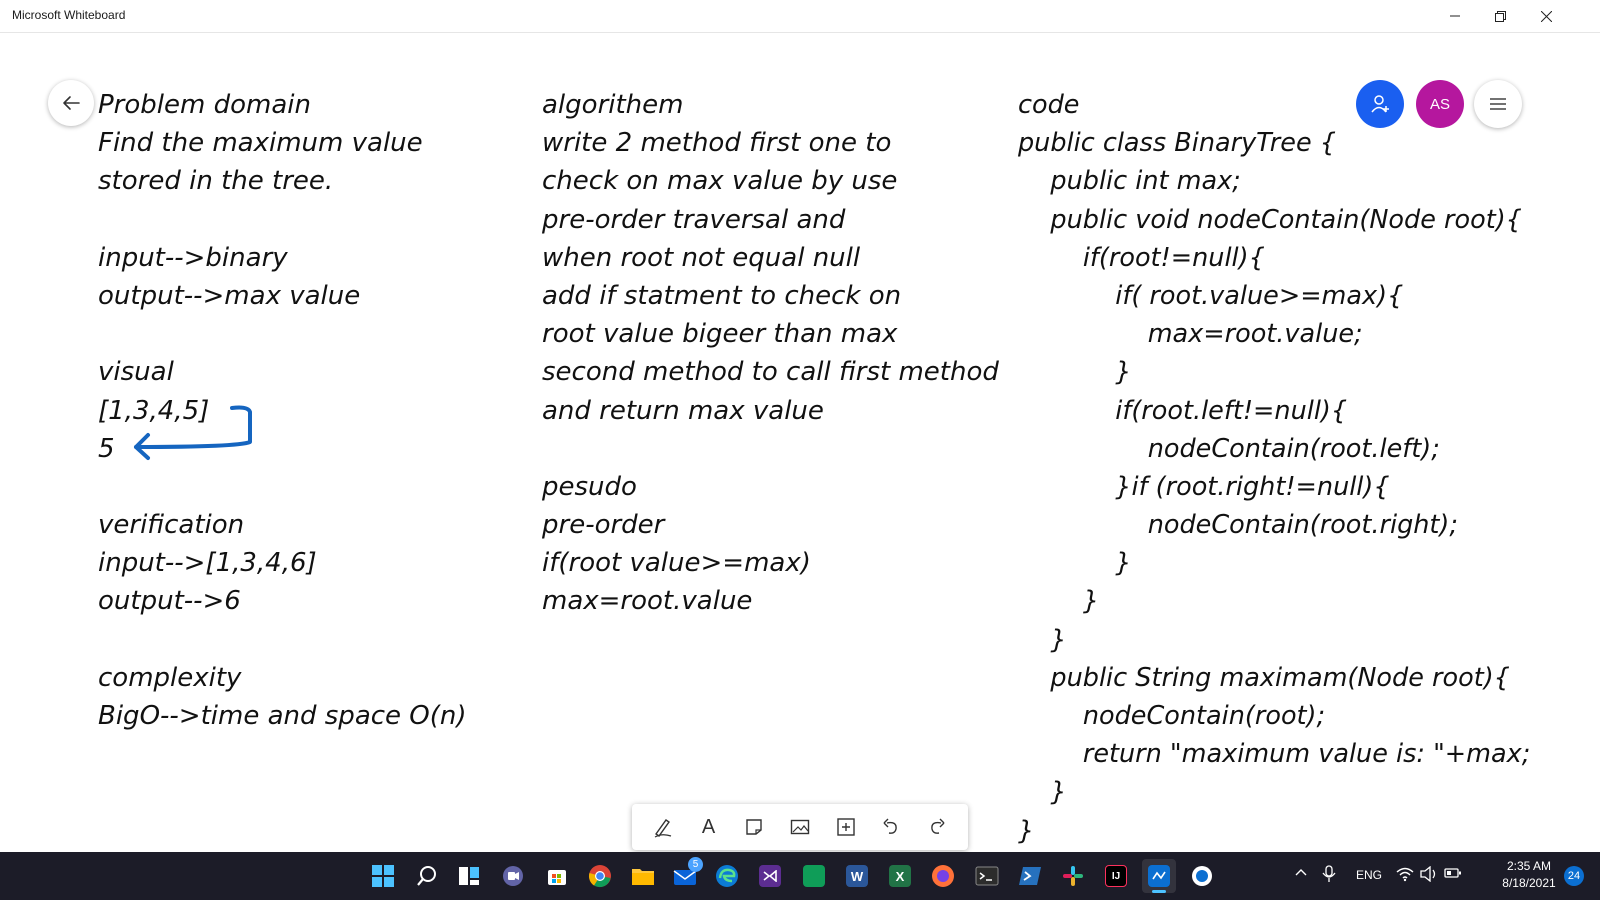  Describe the element at coordinates (1301, 874) in the screenshot. I see `tray-overflow-button` at that location.